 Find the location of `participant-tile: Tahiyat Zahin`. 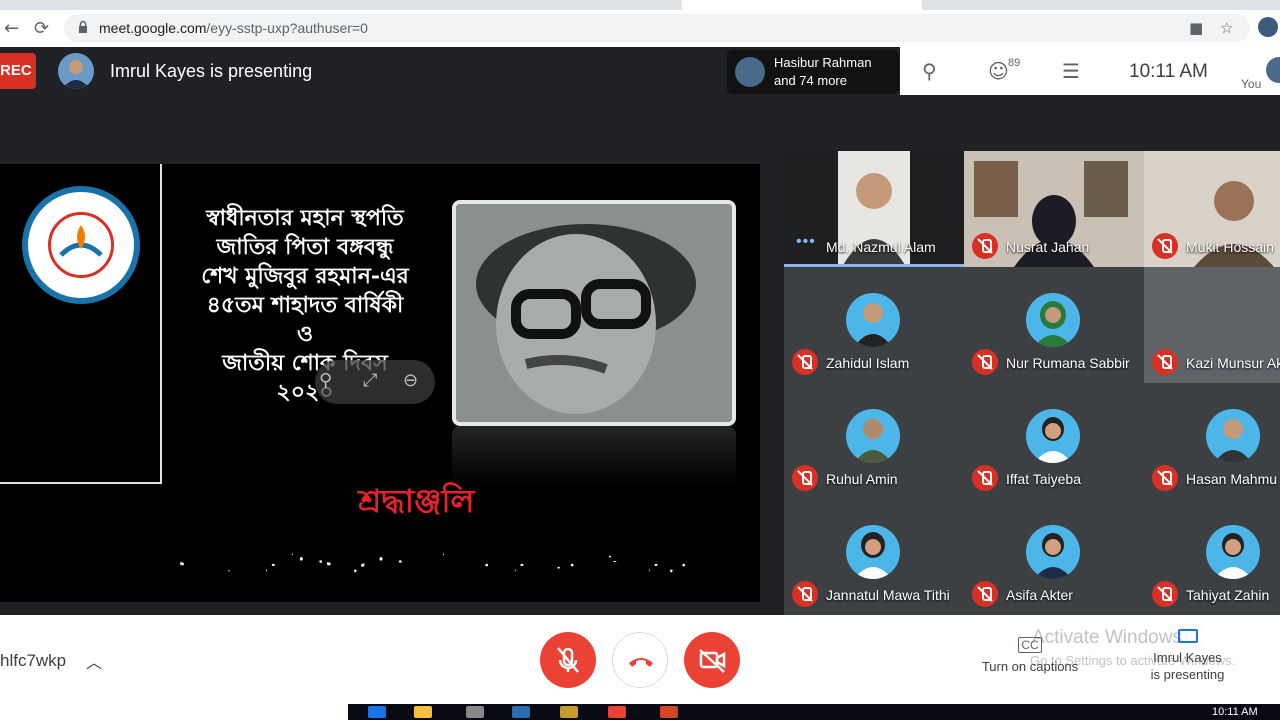

participant-tile: Tahiyat Zahin is located at coordinates (1212, 557).